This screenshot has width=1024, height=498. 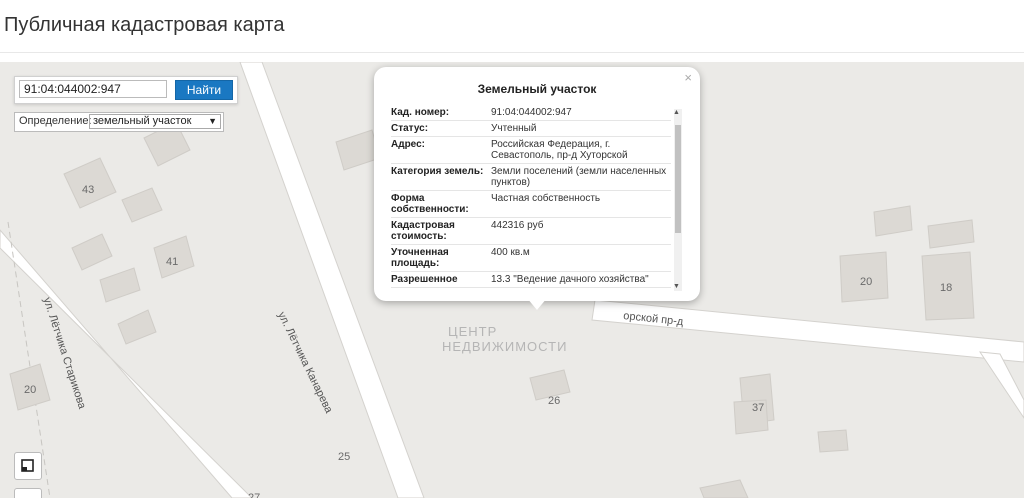 I want to click on definition-panel: Определение: земельный участок ▼, so click(x=119, y=122).